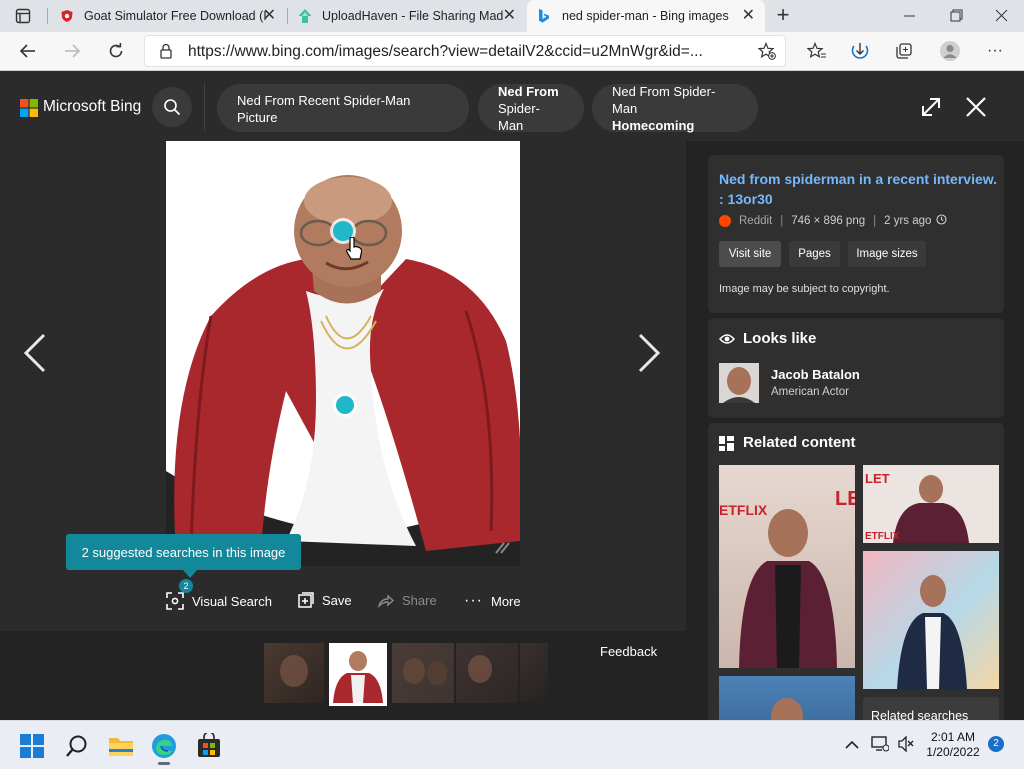  Describe the element at coordinates (209, 746) in the screenshot. I see `microsoft-store-icon` at that location.